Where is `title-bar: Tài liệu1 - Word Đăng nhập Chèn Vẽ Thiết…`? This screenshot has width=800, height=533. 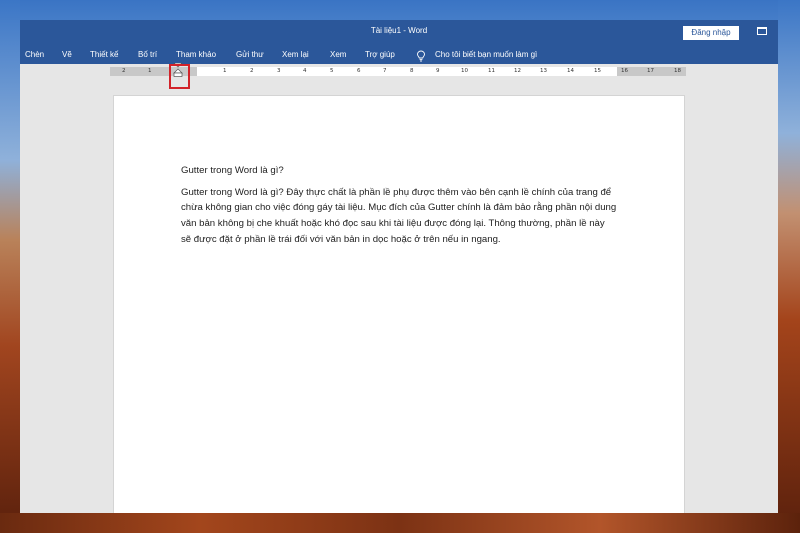 title-bar: Tài liệu1 - Word Đăng nhập Chèn Vẽ Thiết… is located at coordinates (399, 42).